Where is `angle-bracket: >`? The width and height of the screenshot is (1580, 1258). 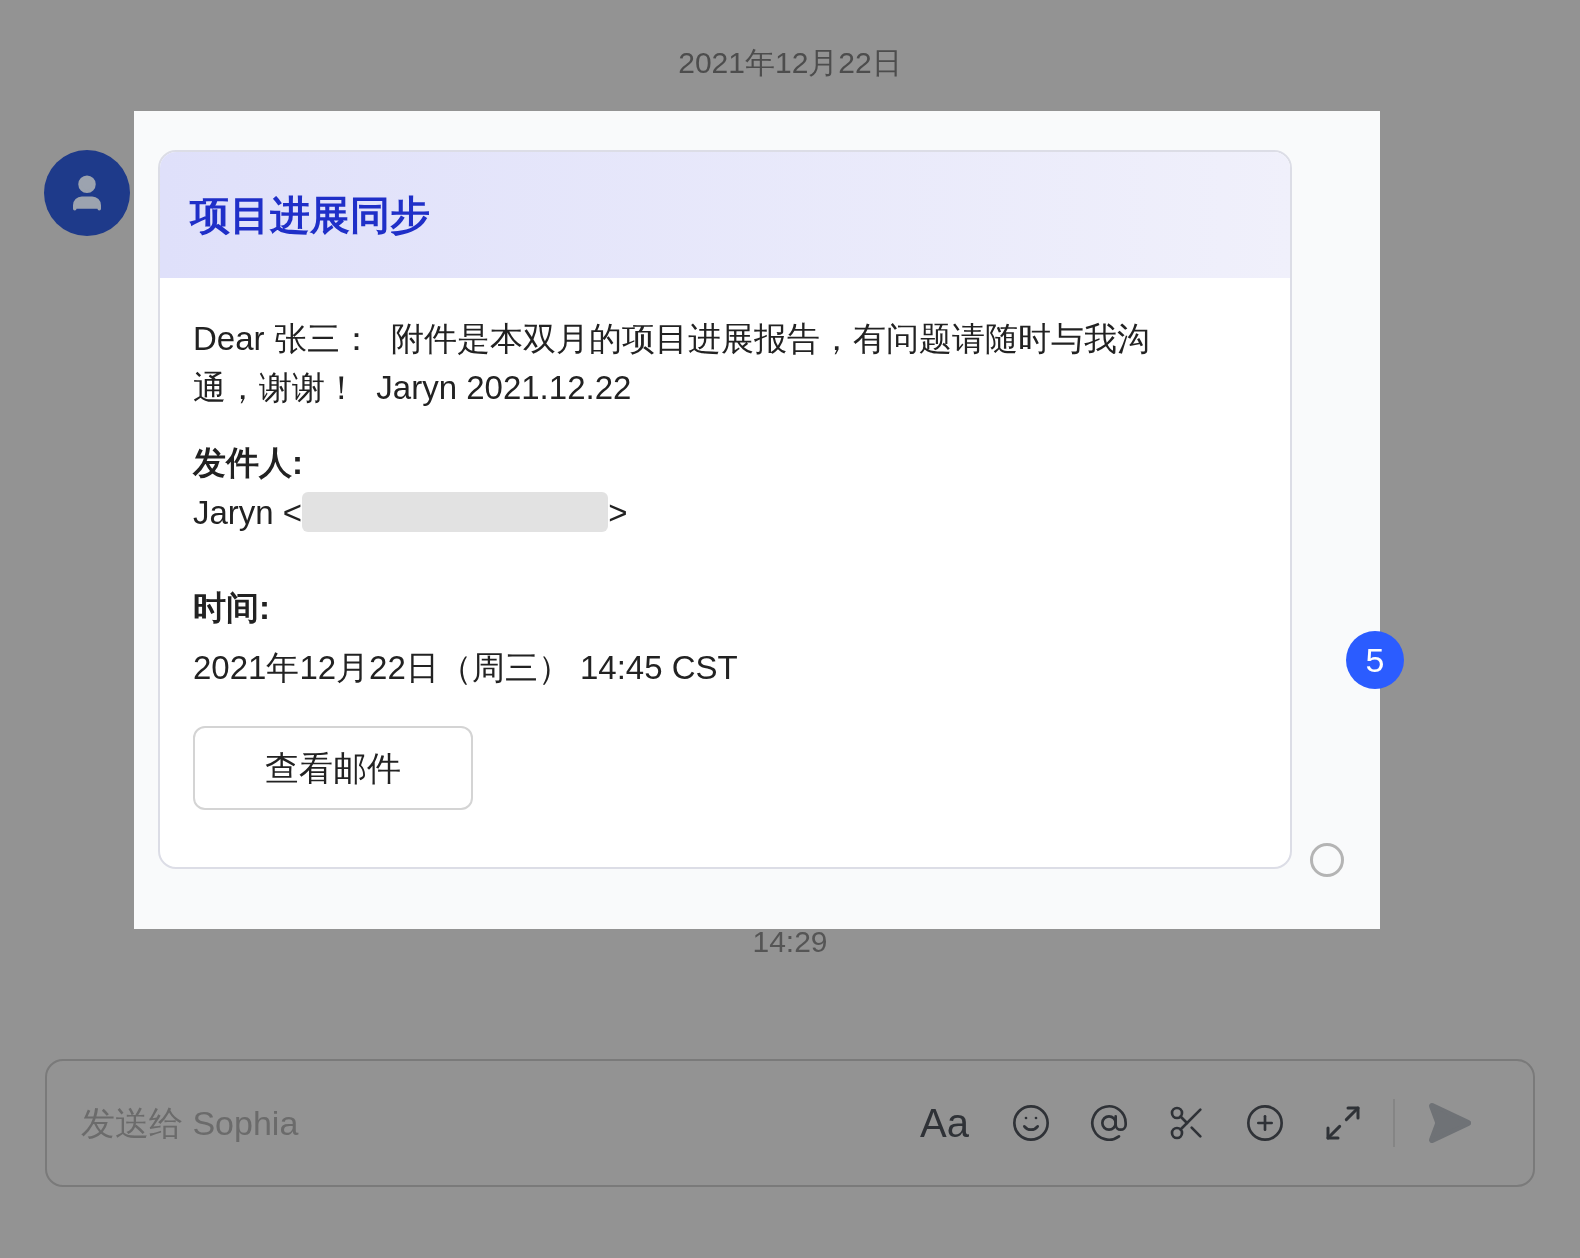 angle-bracket: > is located at coordinates (618, 512).